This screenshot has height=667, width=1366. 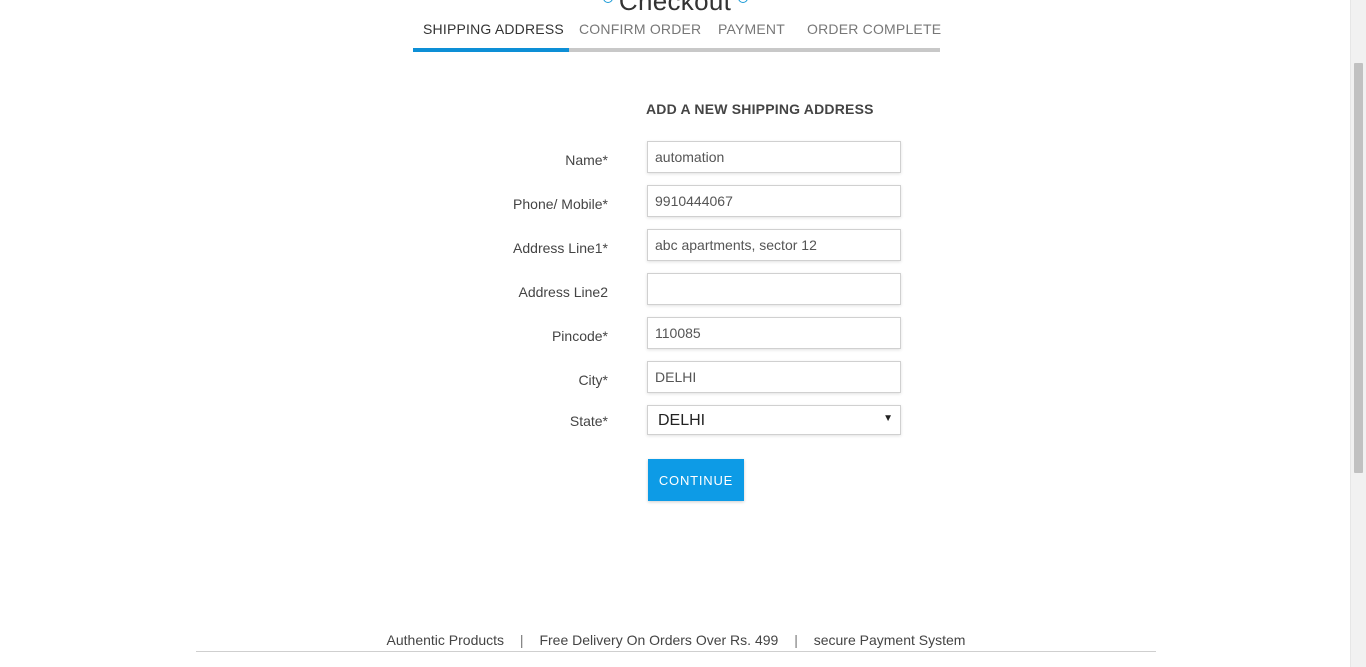 I want to click on triangle-down-icon: ▼, so click(x=888, y=418).